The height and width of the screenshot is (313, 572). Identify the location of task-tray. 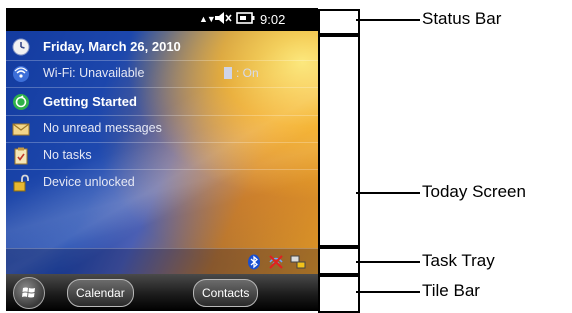
(162, 261).